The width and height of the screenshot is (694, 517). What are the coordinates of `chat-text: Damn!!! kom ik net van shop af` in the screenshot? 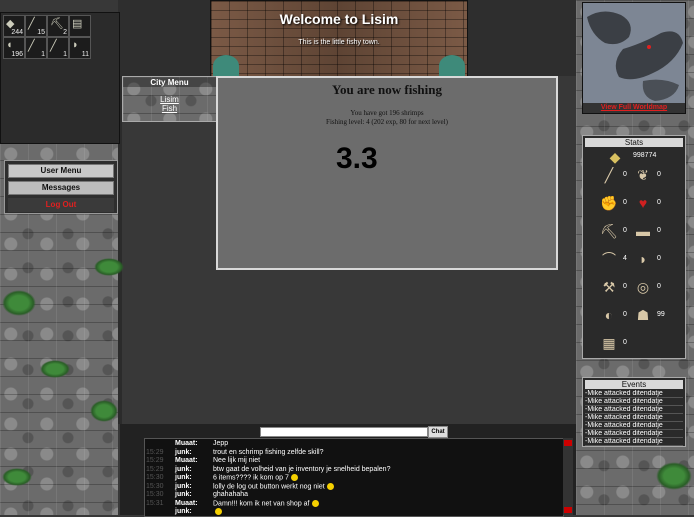 It's located at (266, 503).